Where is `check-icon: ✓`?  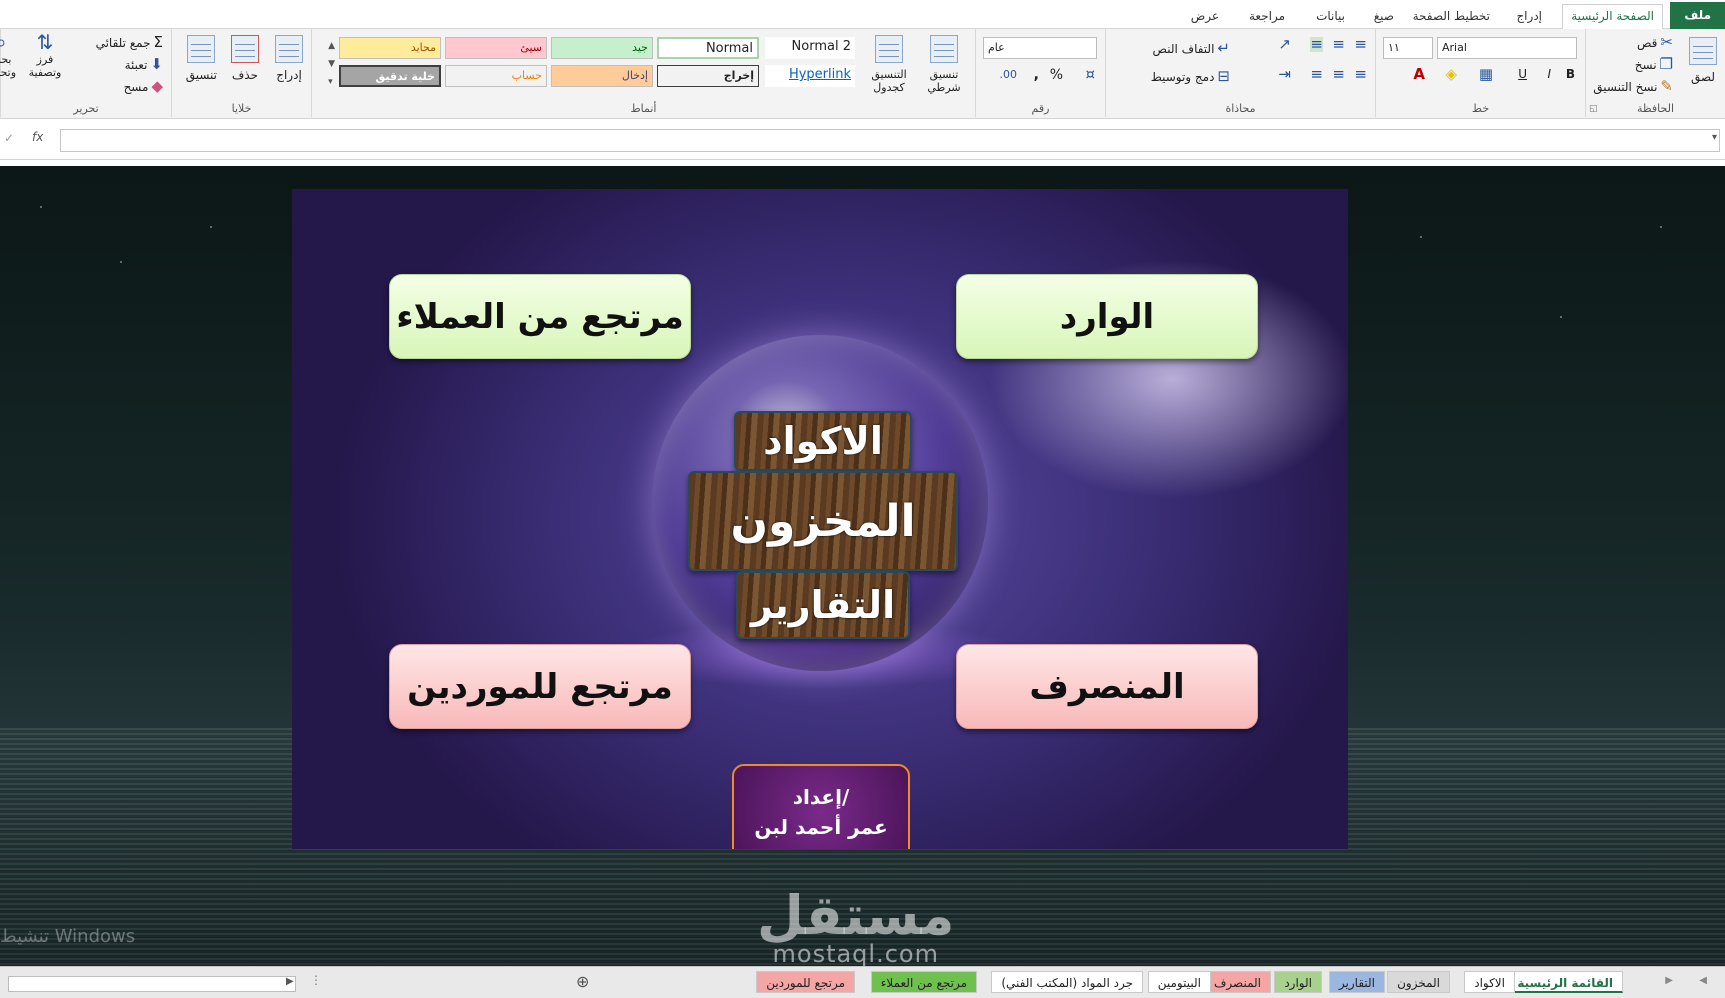 check-icon: ✓ is located at coordinates (9, 138).